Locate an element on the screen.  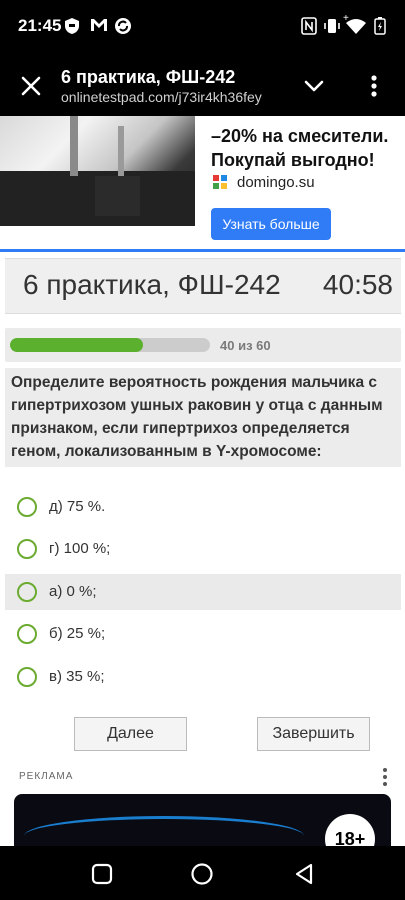
ad-headline-line2: Покупай выгодно! is located at coordinates (293, 160).